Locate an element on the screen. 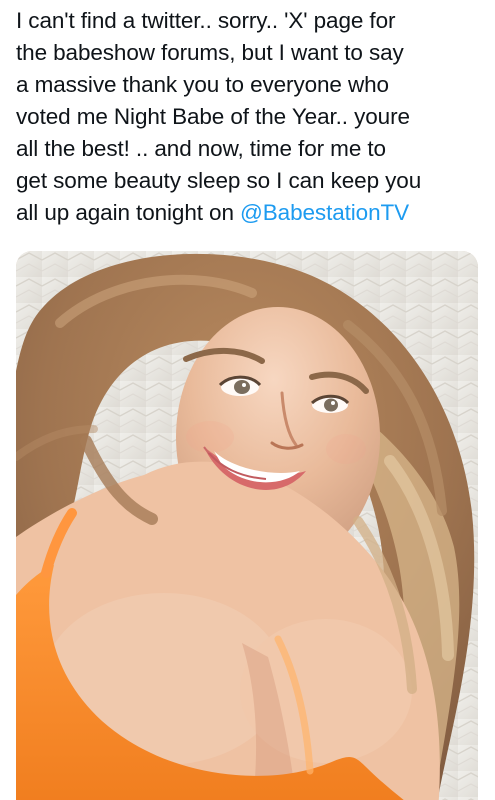 The image size is (495, 800). tweet-text-line-4: voted me Night Babe of the Year.. youre is located at coordinates (213, 116).